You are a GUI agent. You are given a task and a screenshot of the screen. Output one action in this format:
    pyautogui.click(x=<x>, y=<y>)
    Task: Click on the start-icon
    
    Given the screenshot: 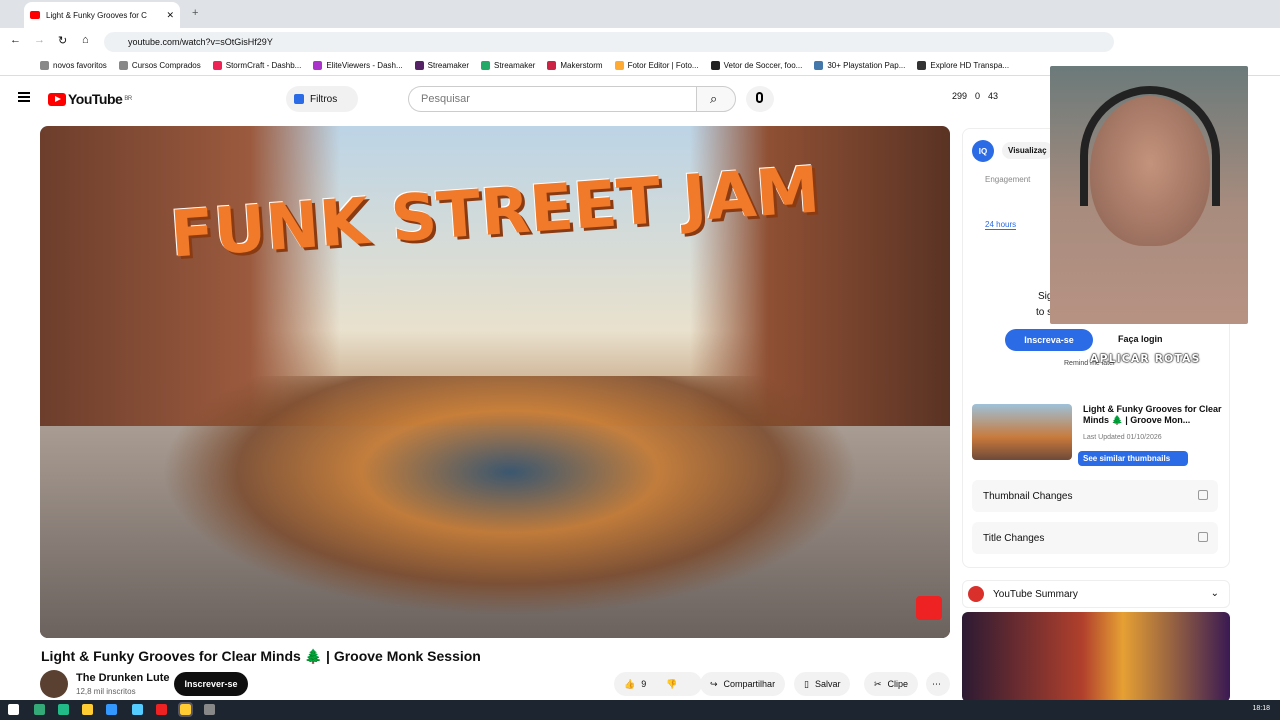 What is the action you would take?
    pyautogui.click(x=13, y=709)
    